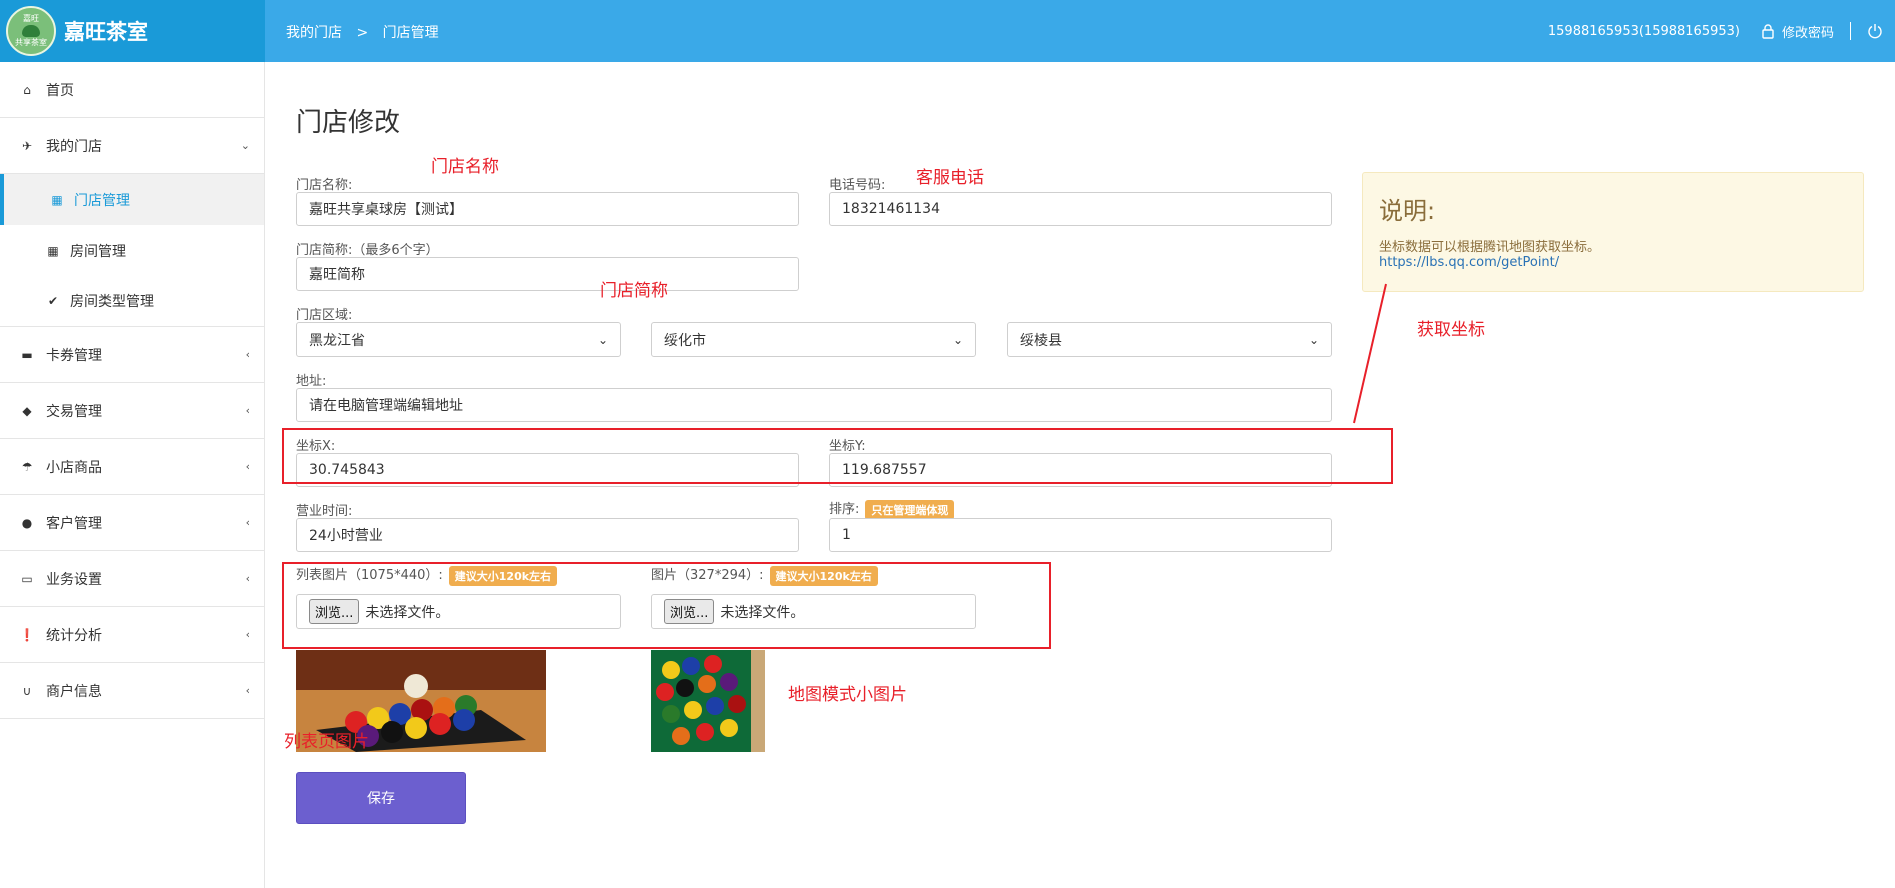 The height and width of the screenshot is (888, 1895). I want to click on sidebar-item-label: 客户管理, so click(74, 523).